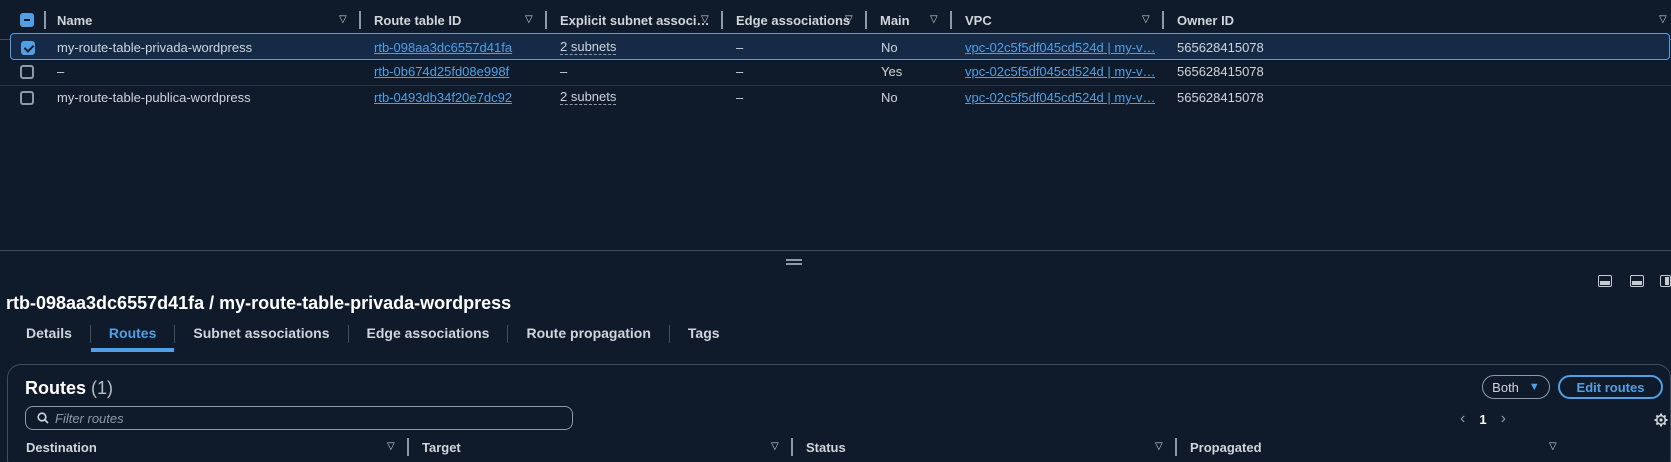 This screenshot has width=1671, height=462. I want to click on tab-tags: Tags, so click(704, 337).